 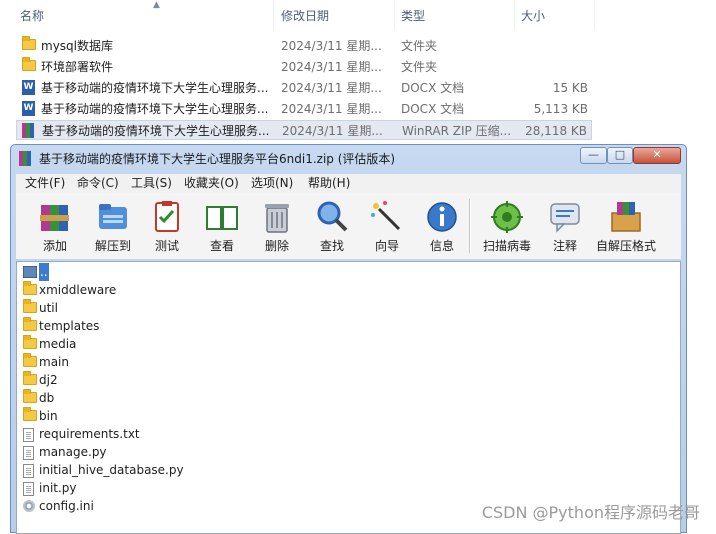 What do you see at coordinates (386, 216) in the screenshot?
I see `wizard-wand-icon` at bounding box center [386, 216].